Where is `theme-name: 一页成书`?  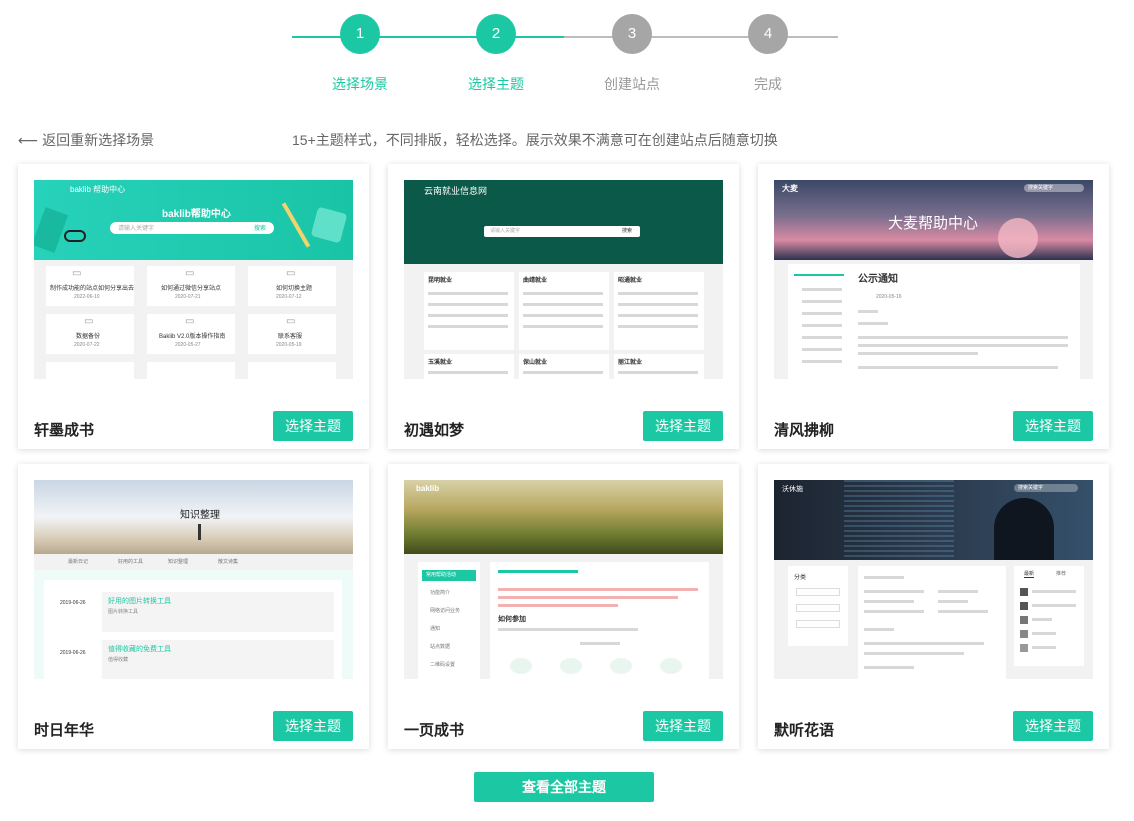 theme-name: 一页成书 is located at coordinates (434, 730).